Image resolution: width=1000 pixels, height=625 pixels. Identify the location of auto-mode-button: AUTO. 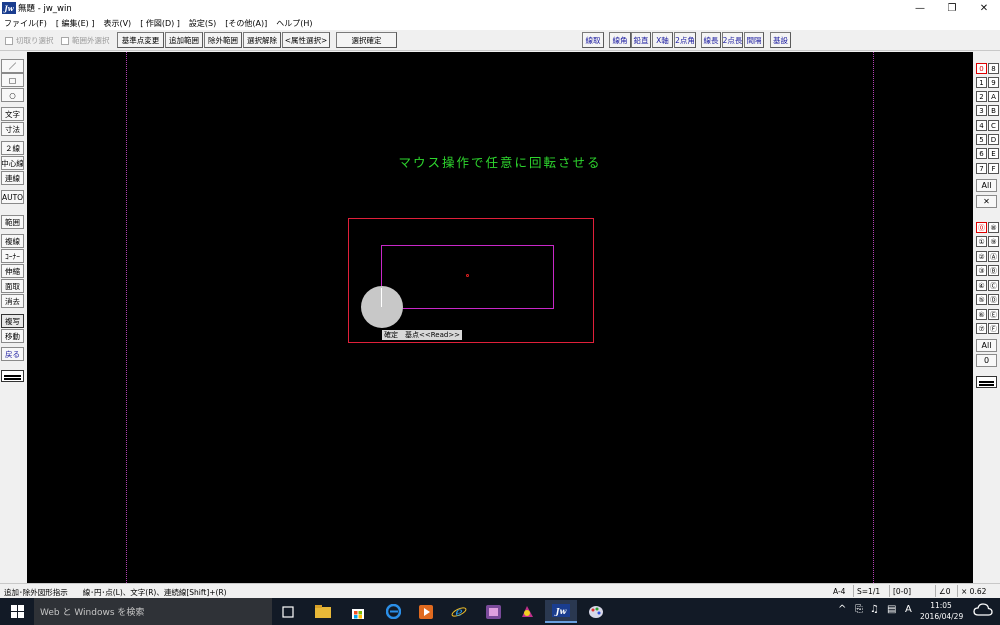
(12, 197).